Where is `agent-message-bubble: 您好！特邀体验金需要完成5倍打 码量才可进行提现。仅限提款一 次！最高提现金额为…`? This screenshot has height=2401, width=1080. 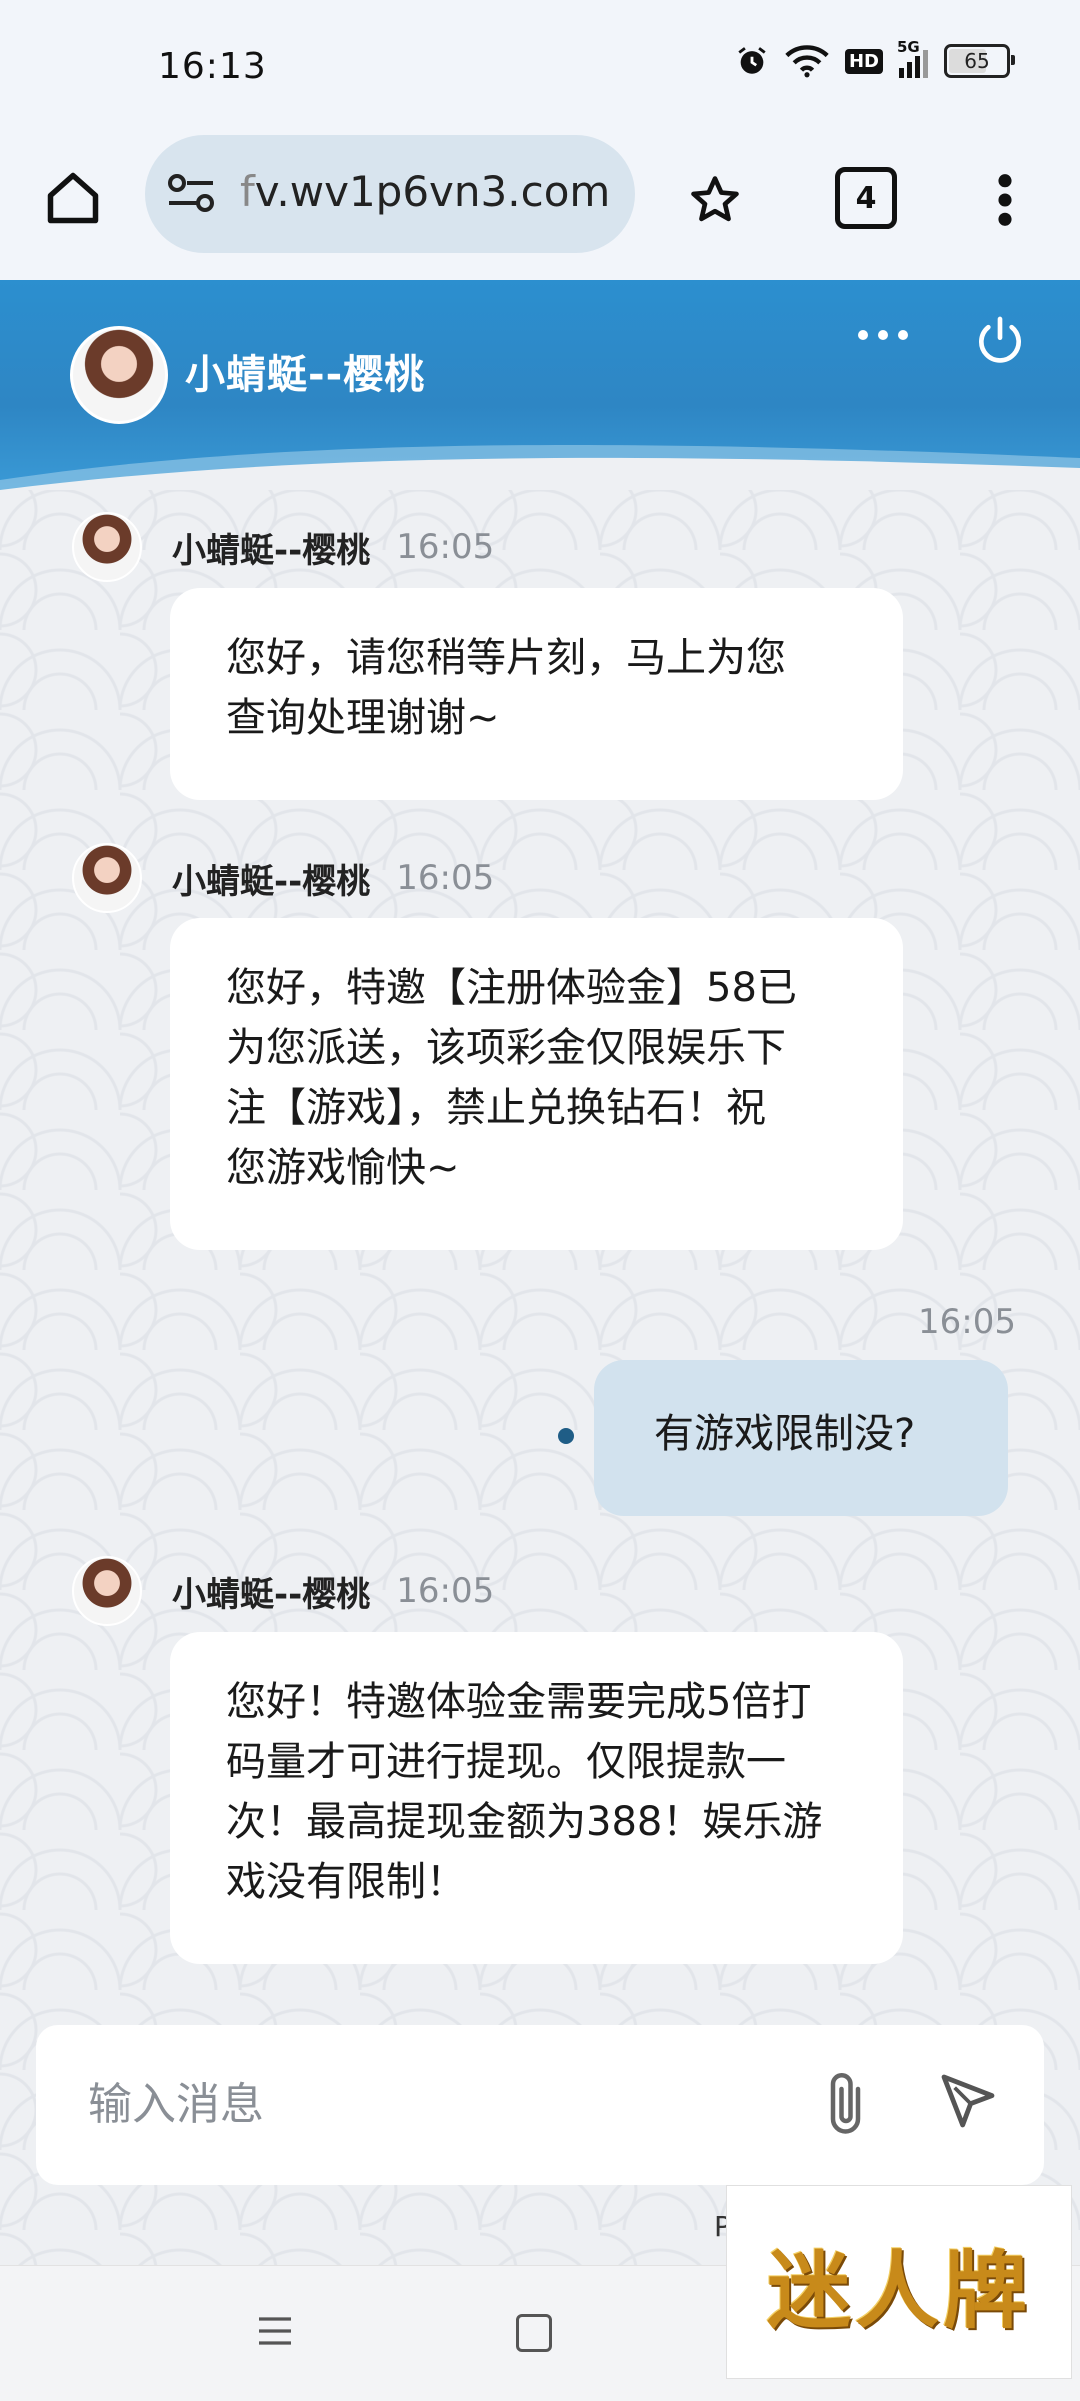
agent-message-bubble: 您好！特邀体验金需要完成5倍打 码量才可进行提现。仅限提款一 次！最高提现金额为… is located at coordinates (536, 1798).